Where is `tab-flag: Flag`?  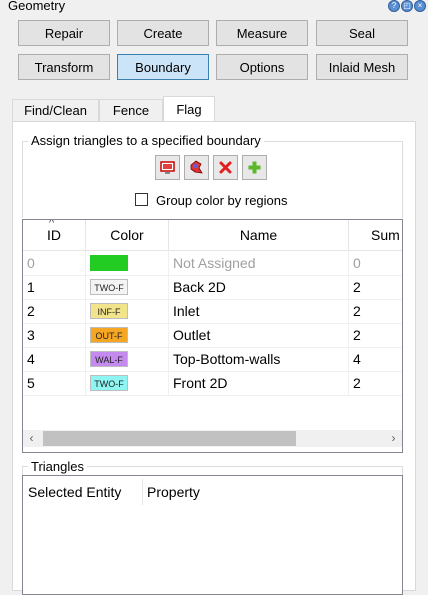
tab-flag: Flag is located at coordinates (189, 108).